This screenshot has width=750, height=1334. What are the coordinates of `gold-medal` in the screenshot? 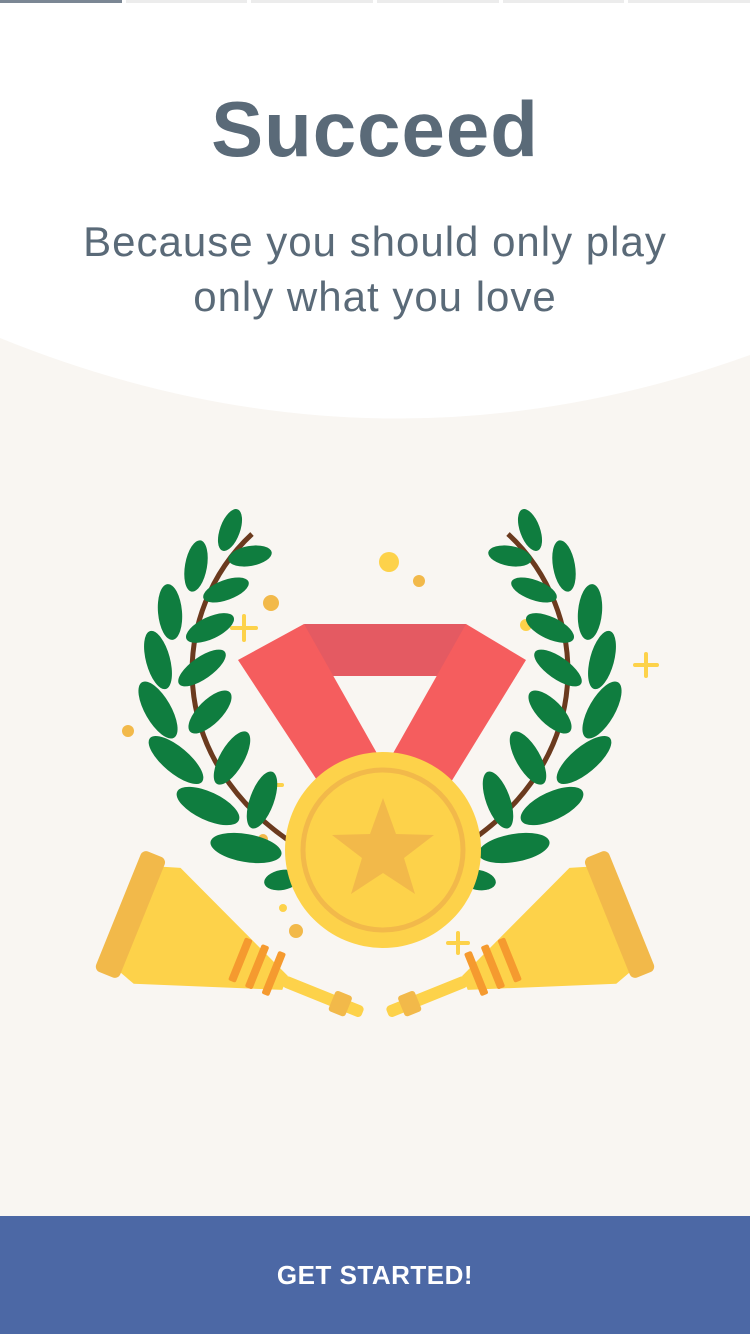 It's located at (383, 850).